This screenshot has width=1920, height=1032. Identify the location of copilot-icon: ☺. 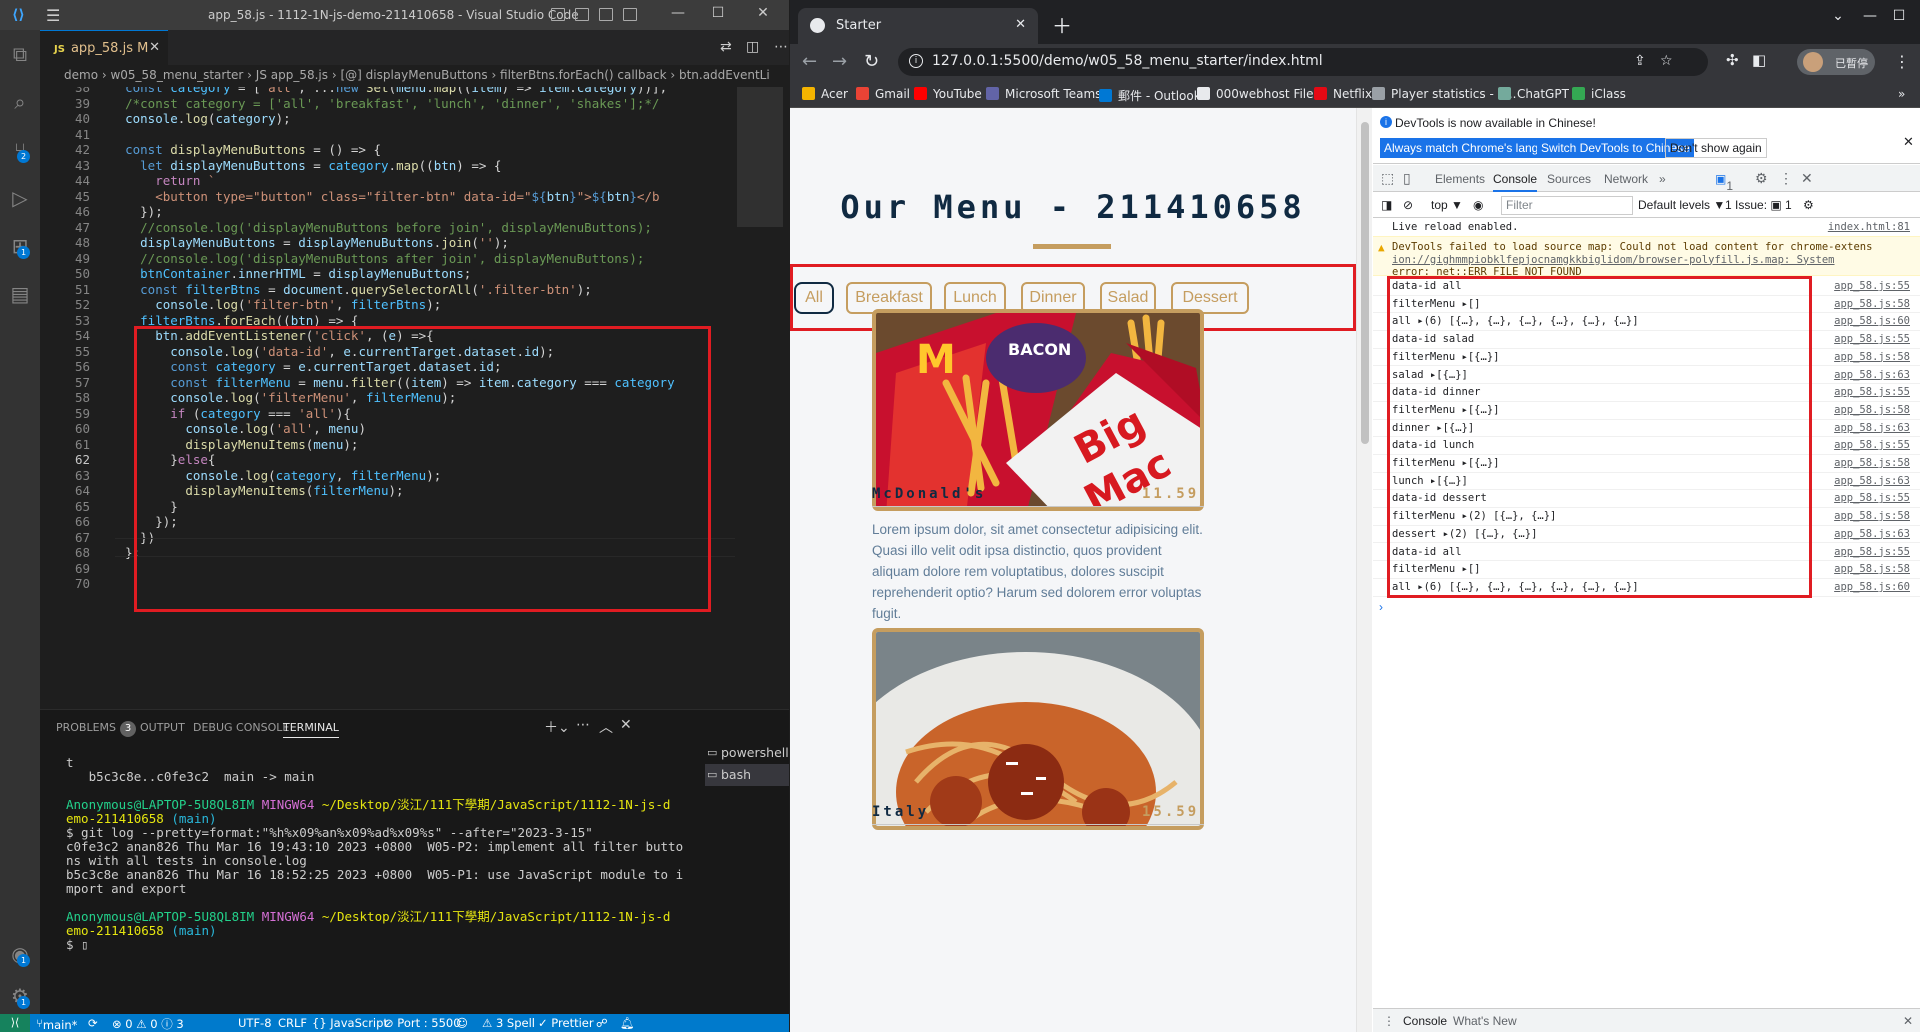
(462, 1023).